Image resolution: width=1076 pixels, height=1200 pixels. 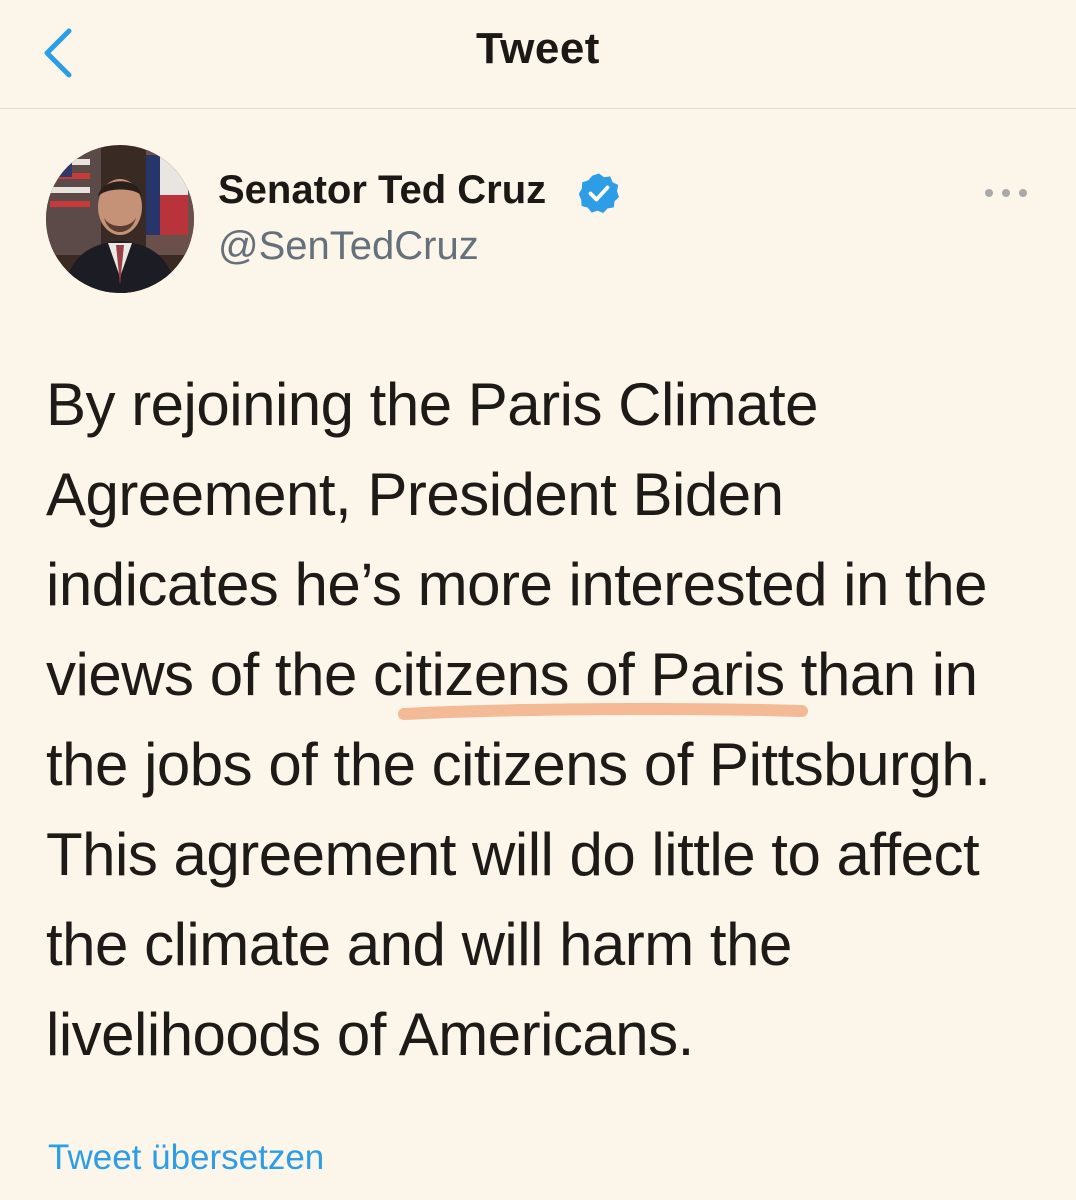 I want to click on top-bar: Tweet, so click(x=538, y=54).